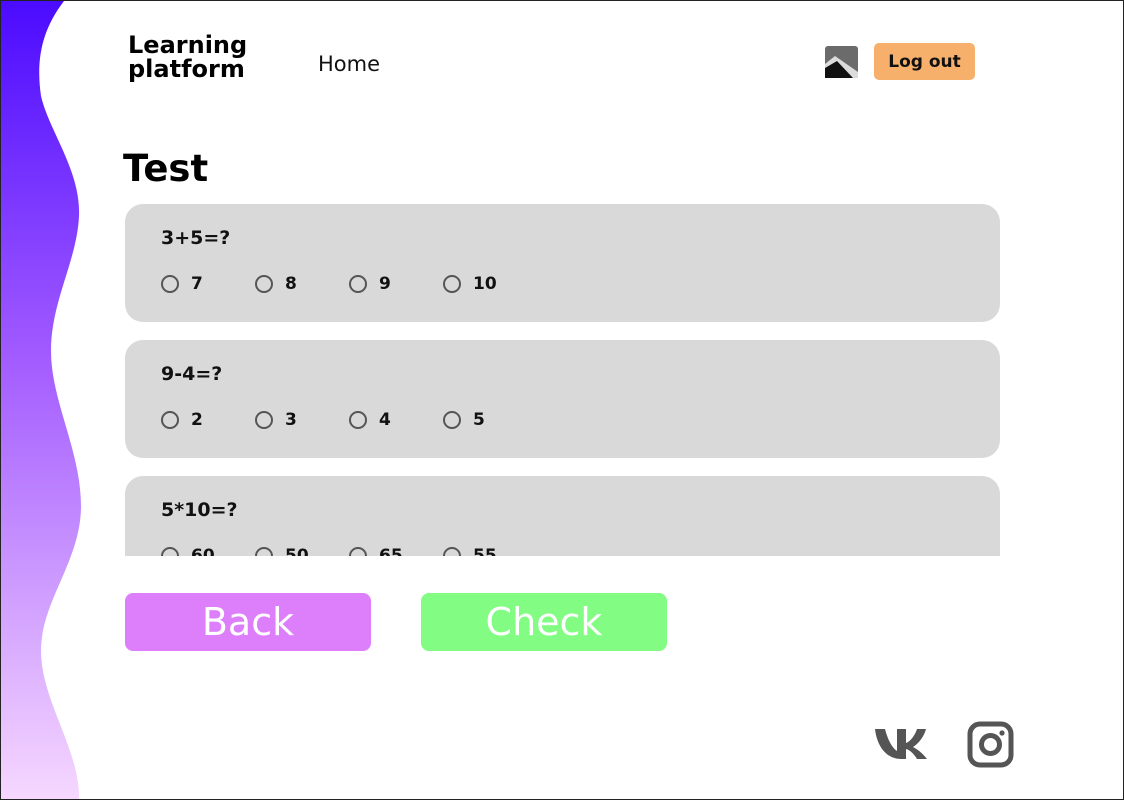  Describe the element at coordinates (291, 284) in the screenshot. I see `option-label: 8` at that location.